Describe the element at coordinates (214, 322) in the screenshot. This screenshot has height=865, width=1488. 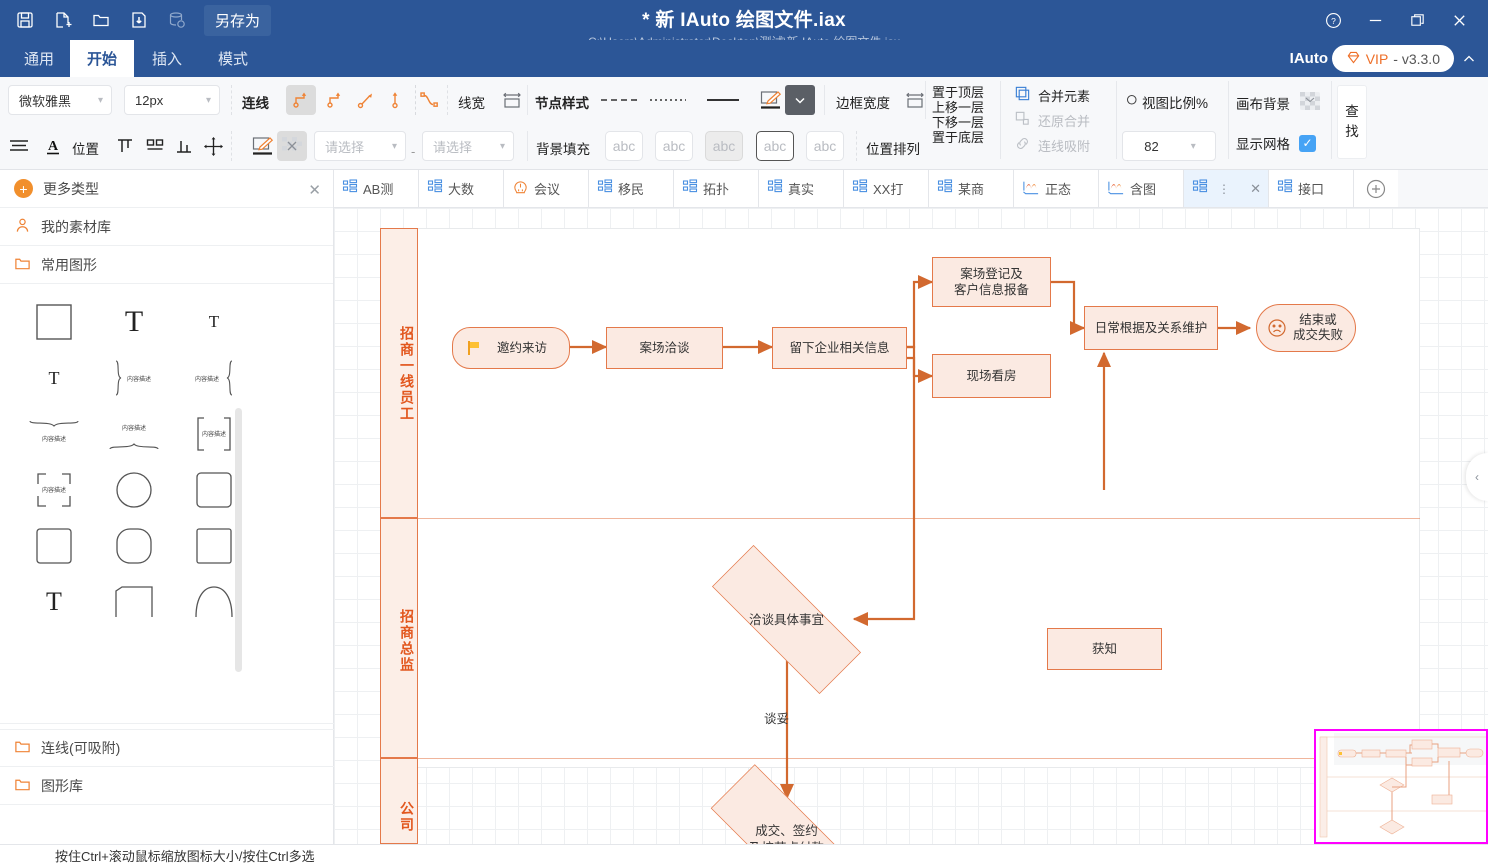
I see `shape-text-small: T` at that location.